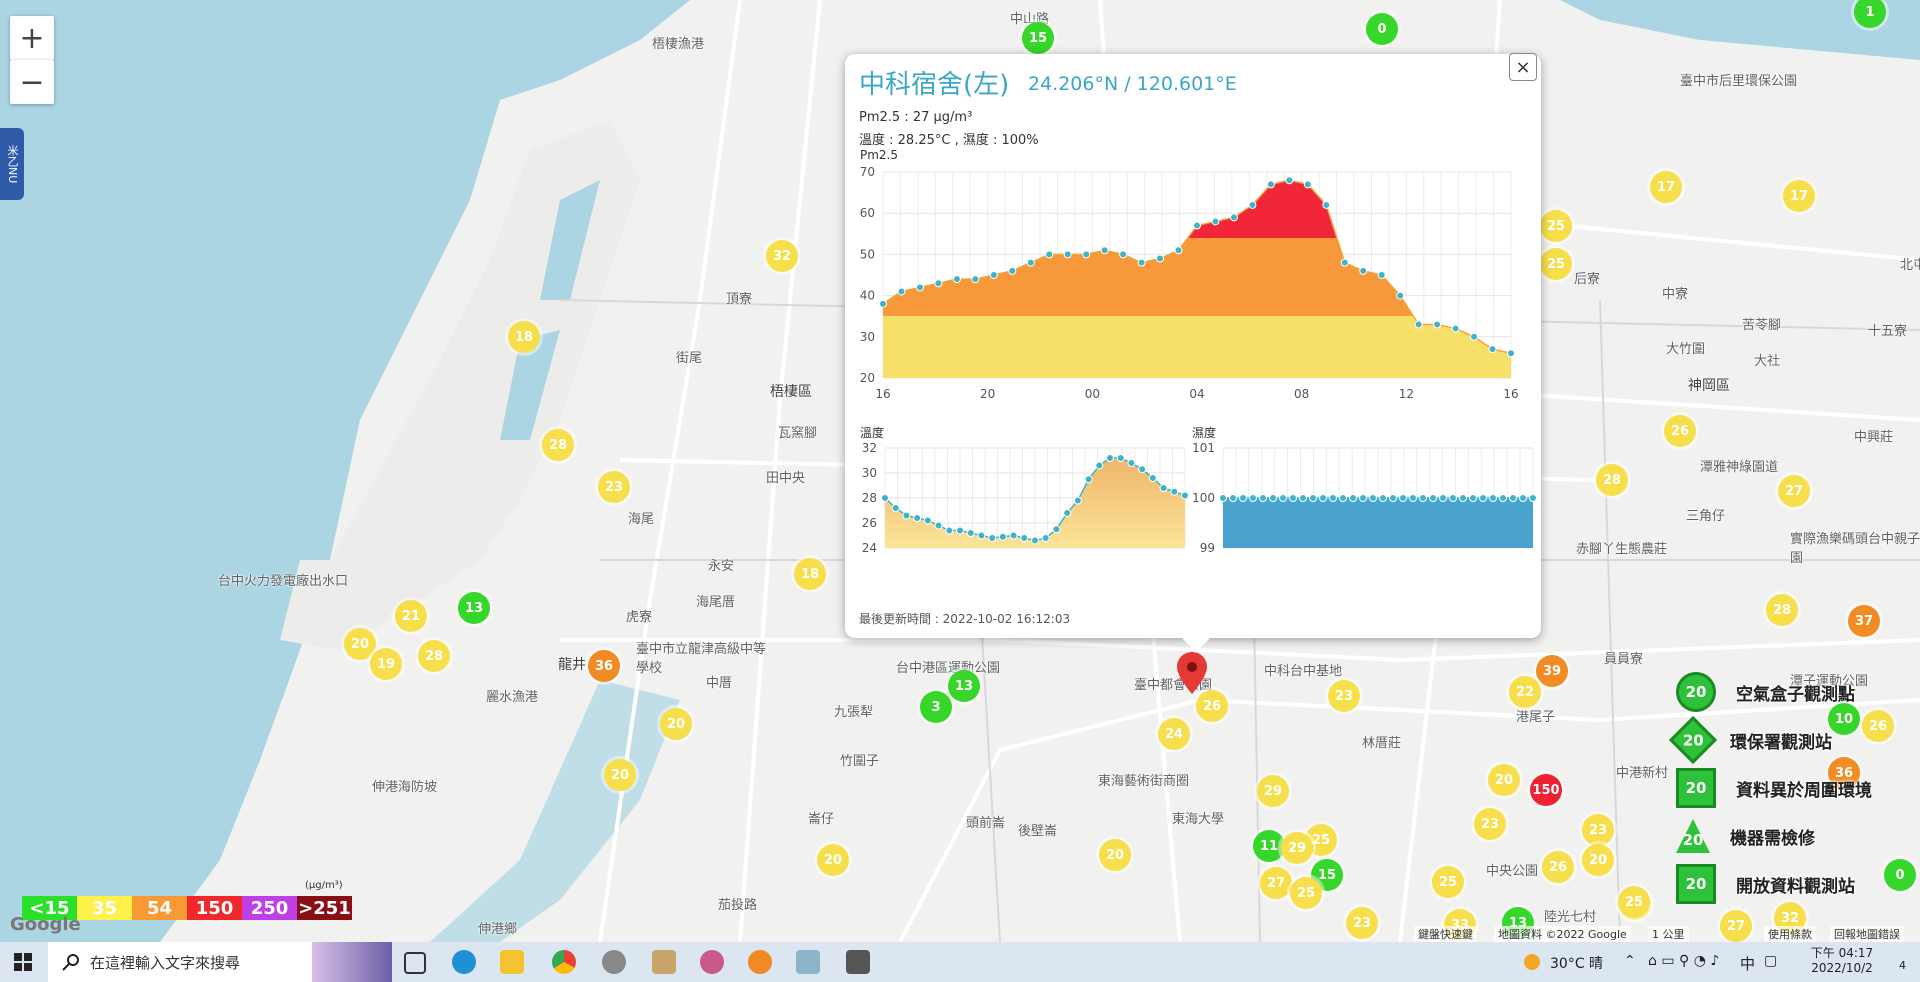 The width and height of the screenshot is (1920, 982). I want to click on sensor-marker: 21, so click(411, 616).